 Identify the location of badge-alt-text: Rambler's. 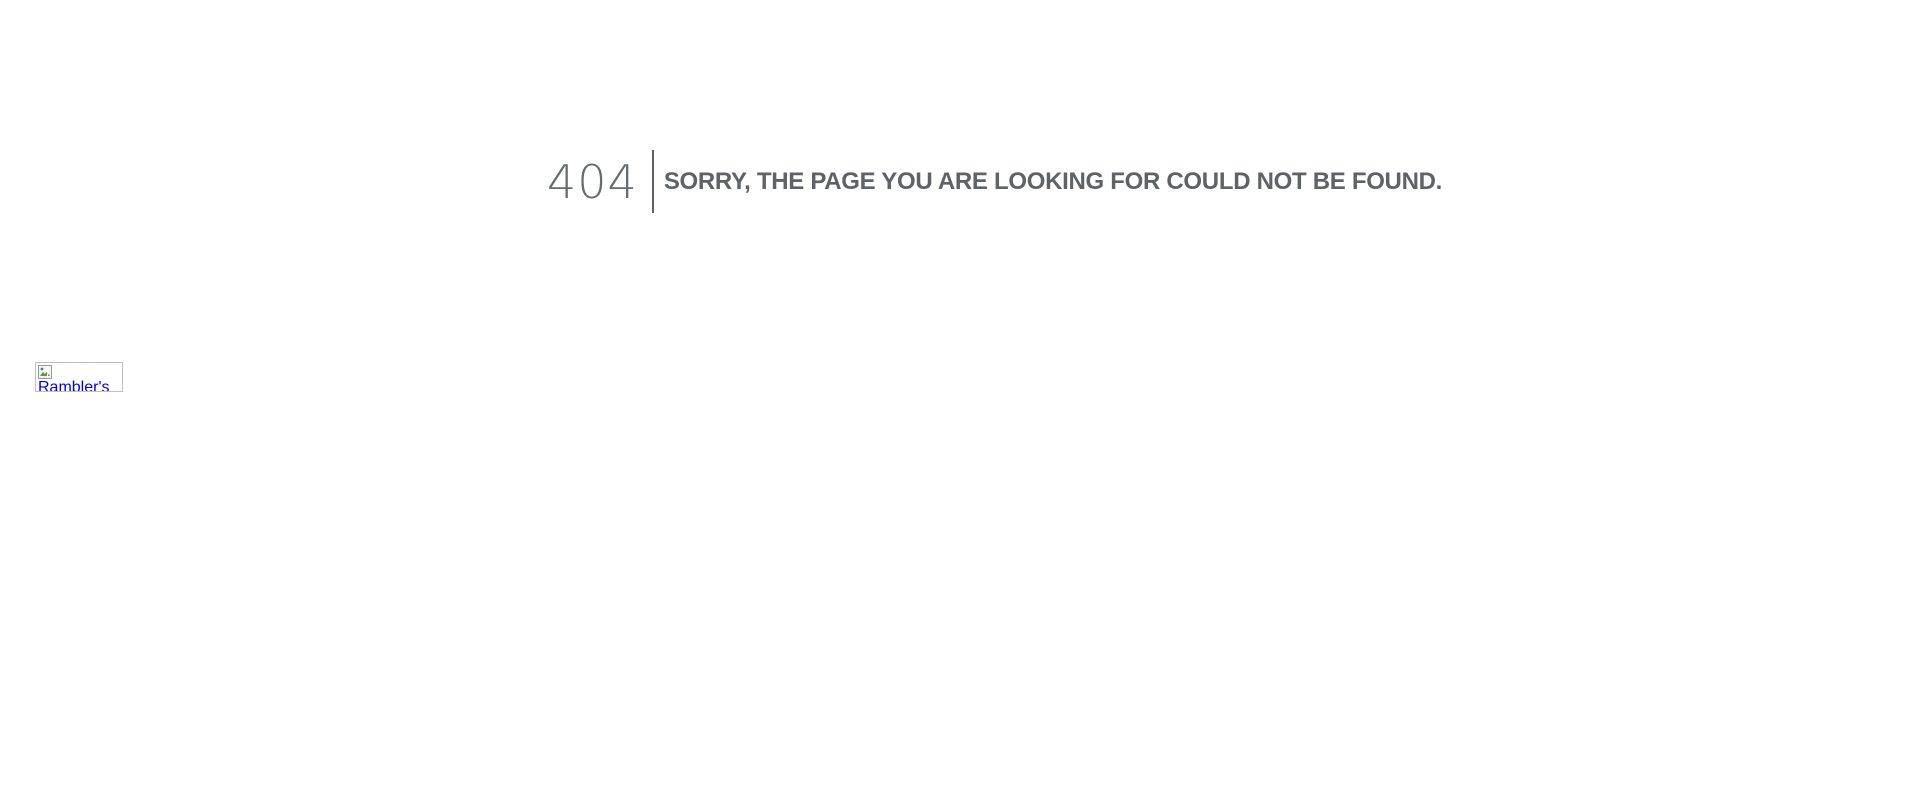
(74, 385).